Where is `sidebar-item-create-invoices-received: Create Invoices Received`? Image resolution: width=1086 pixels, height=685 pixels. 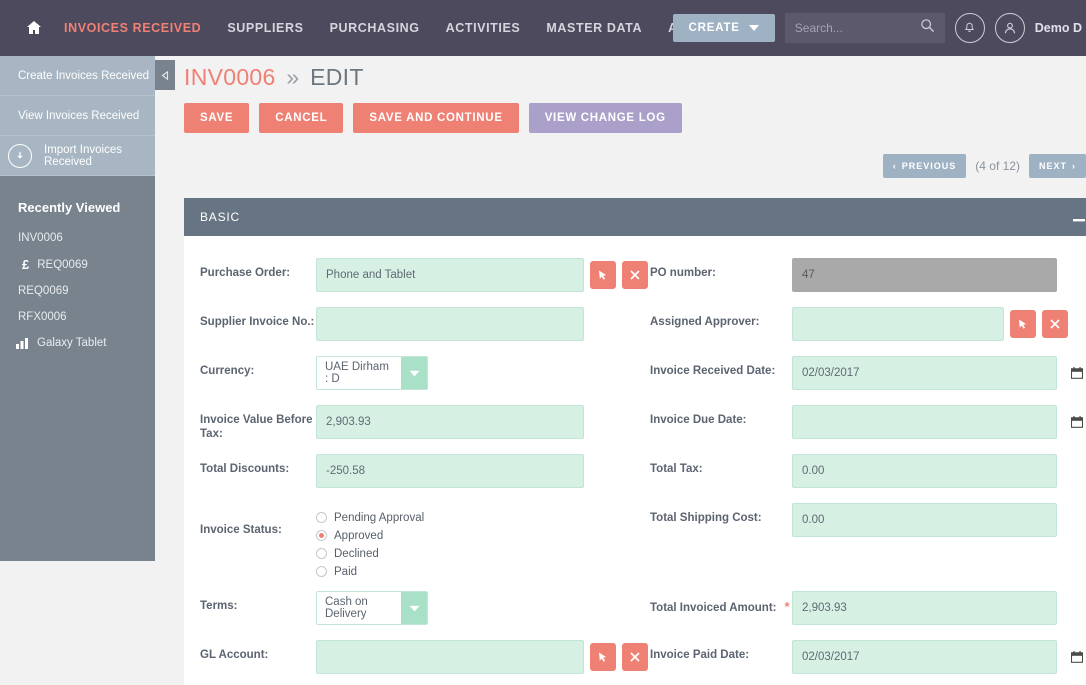 sidebar-item-create-invoices-received: Create Invoices Received is located at coordinates (77, 76).